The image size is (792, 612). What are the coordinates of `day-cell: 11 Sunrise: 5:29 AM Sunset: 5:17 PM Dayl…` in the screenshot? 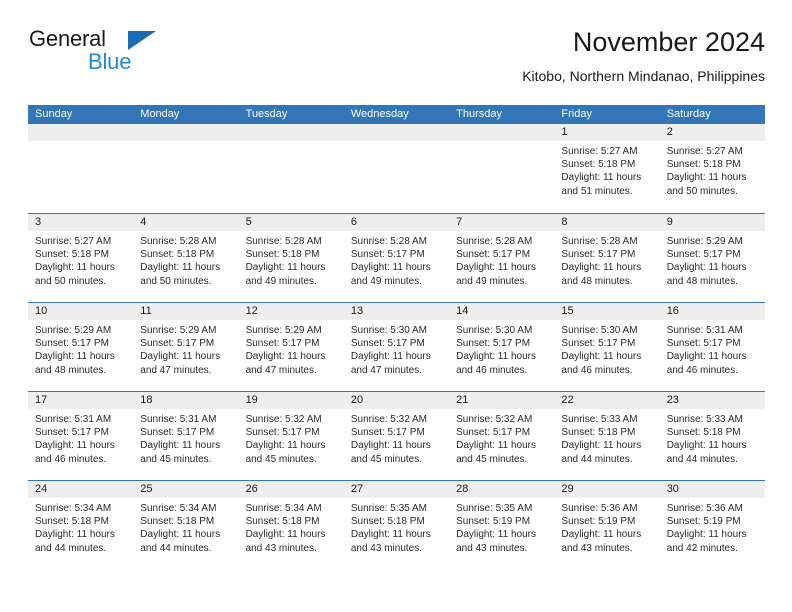 It's located at (186, 347).